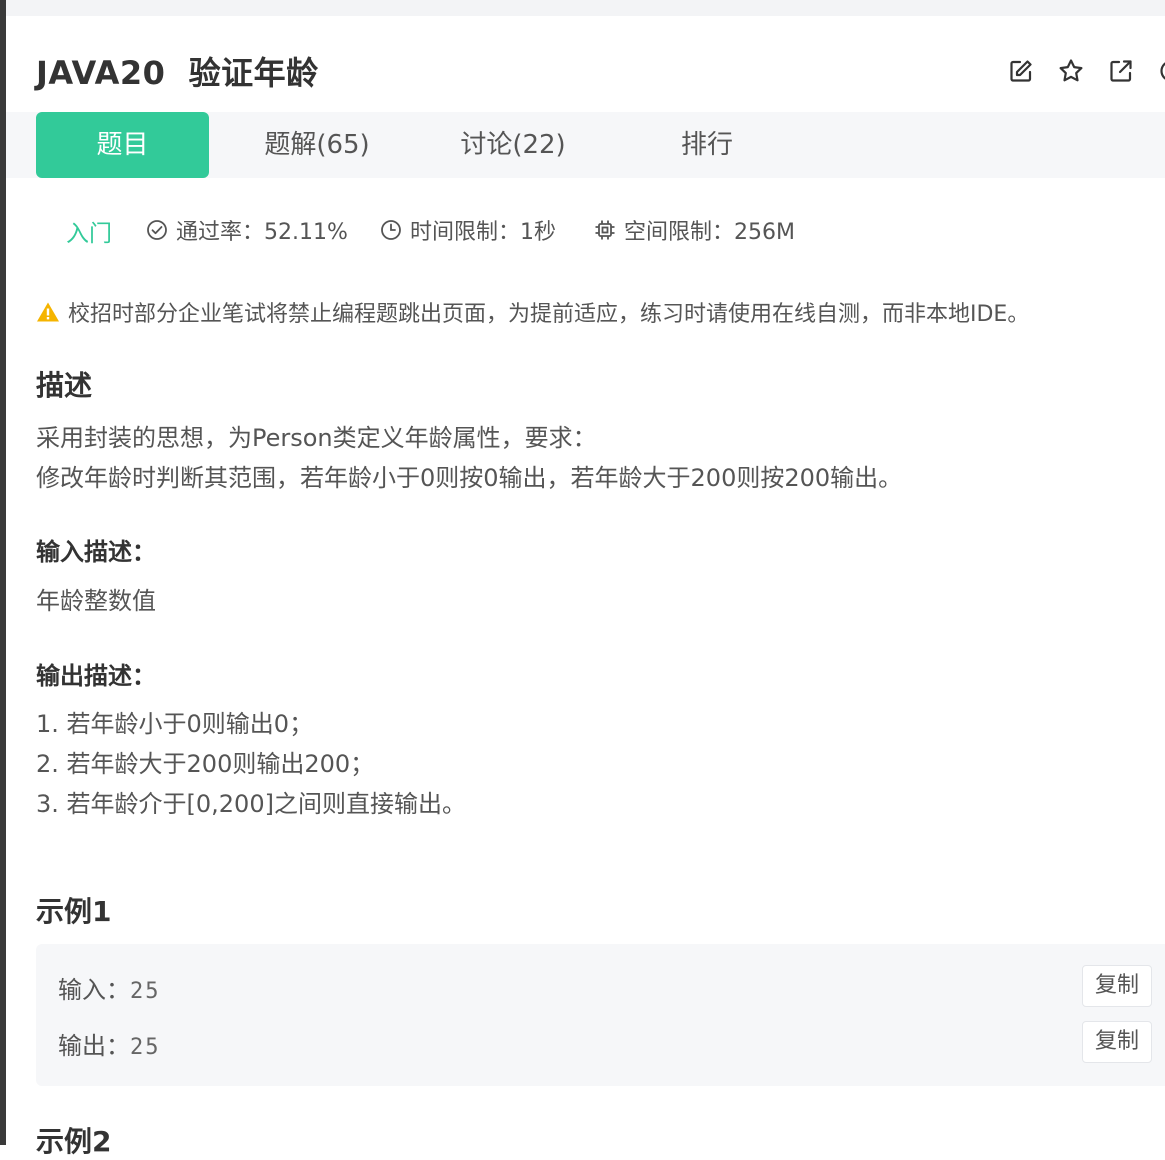 The width and height of the screenshot is (1165, 1160). What do you see at coordinates (177, 71) in the screenshot?
I see `problem-title: JAVA20 验证年龄` at bounding box center [177, 71].